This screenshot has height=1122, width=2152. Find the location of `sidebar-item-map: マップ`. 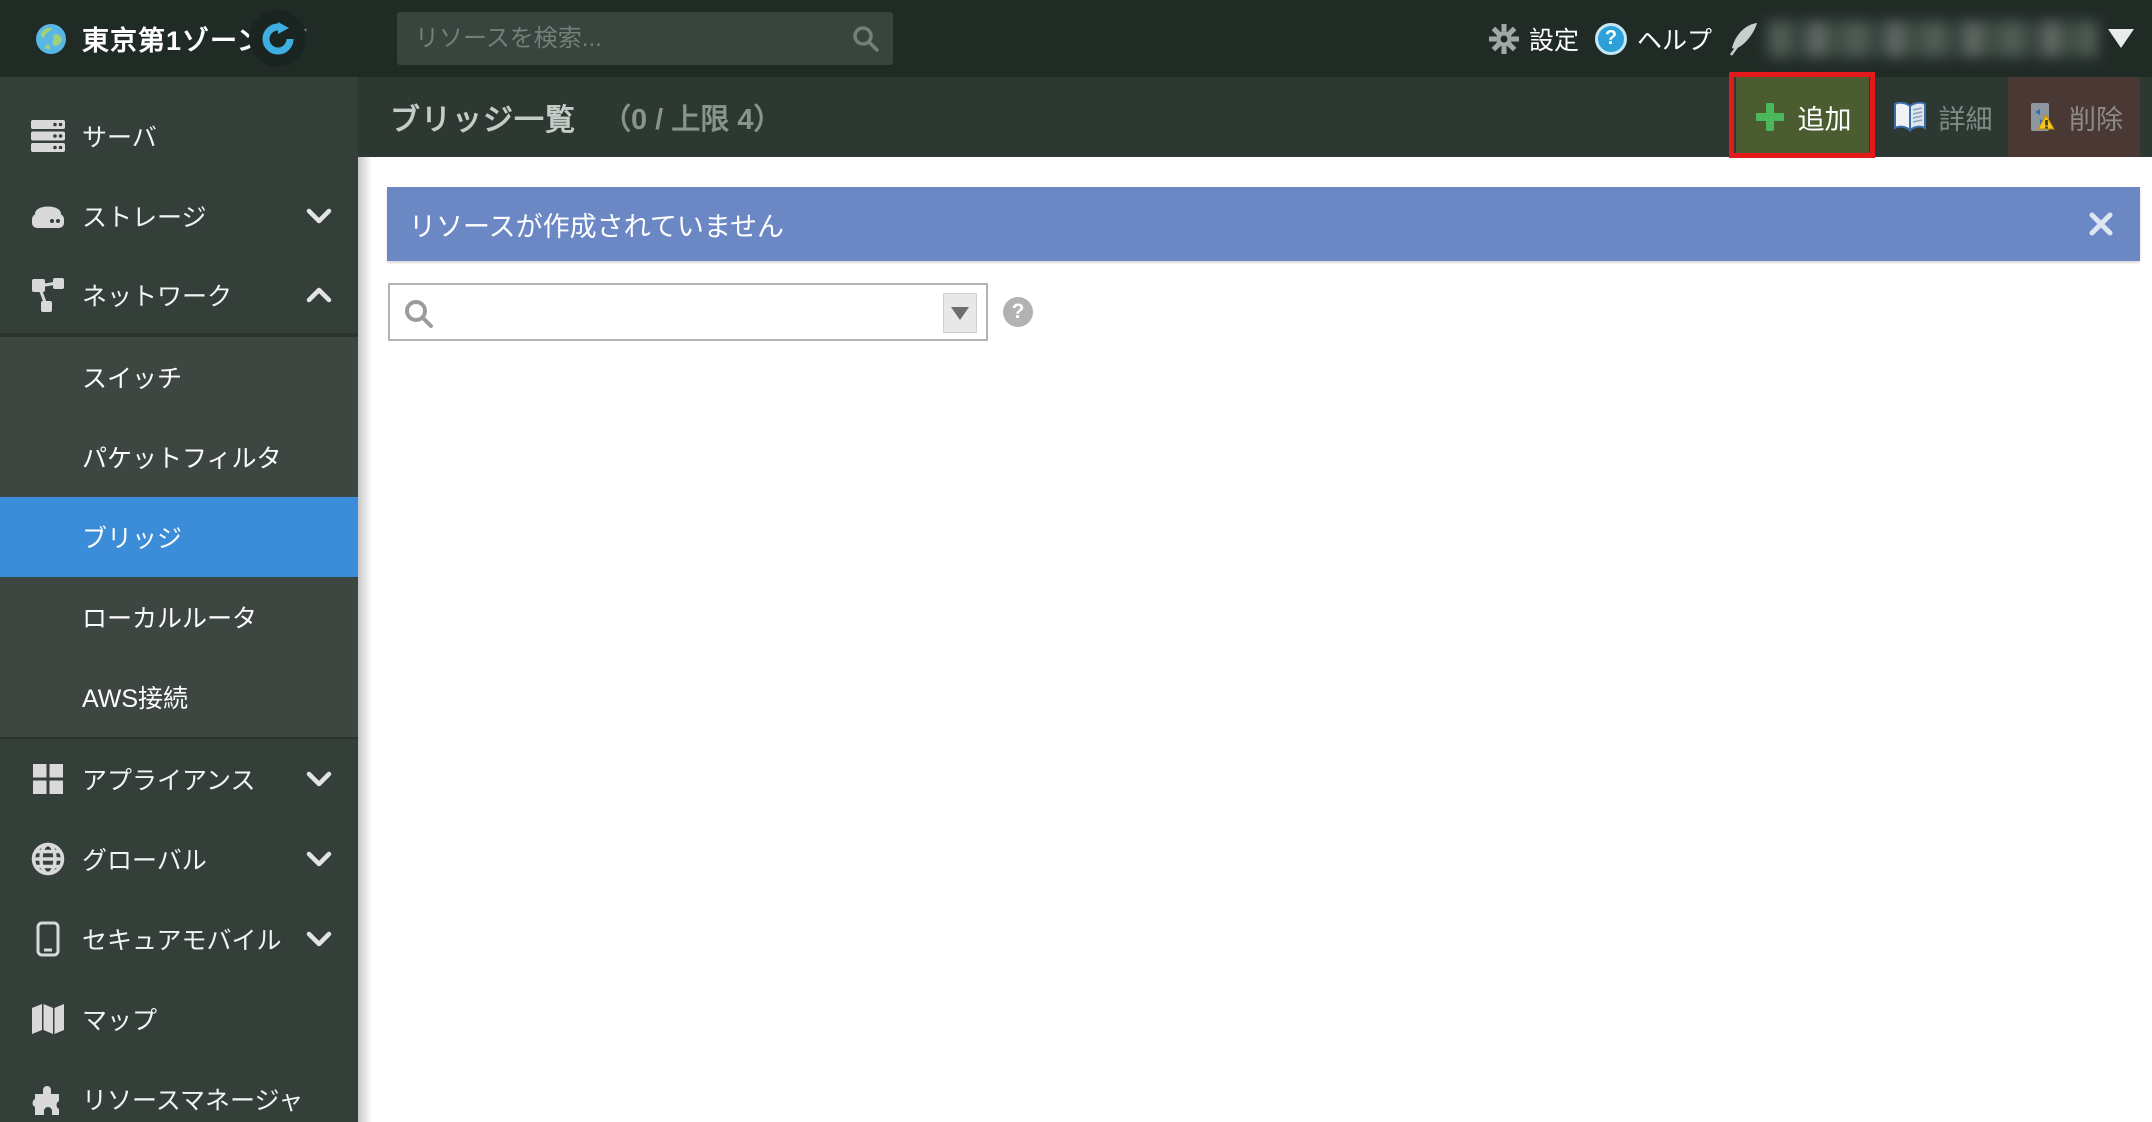

sidebar-item-map: マップ is located at coordinates (179, 1019).